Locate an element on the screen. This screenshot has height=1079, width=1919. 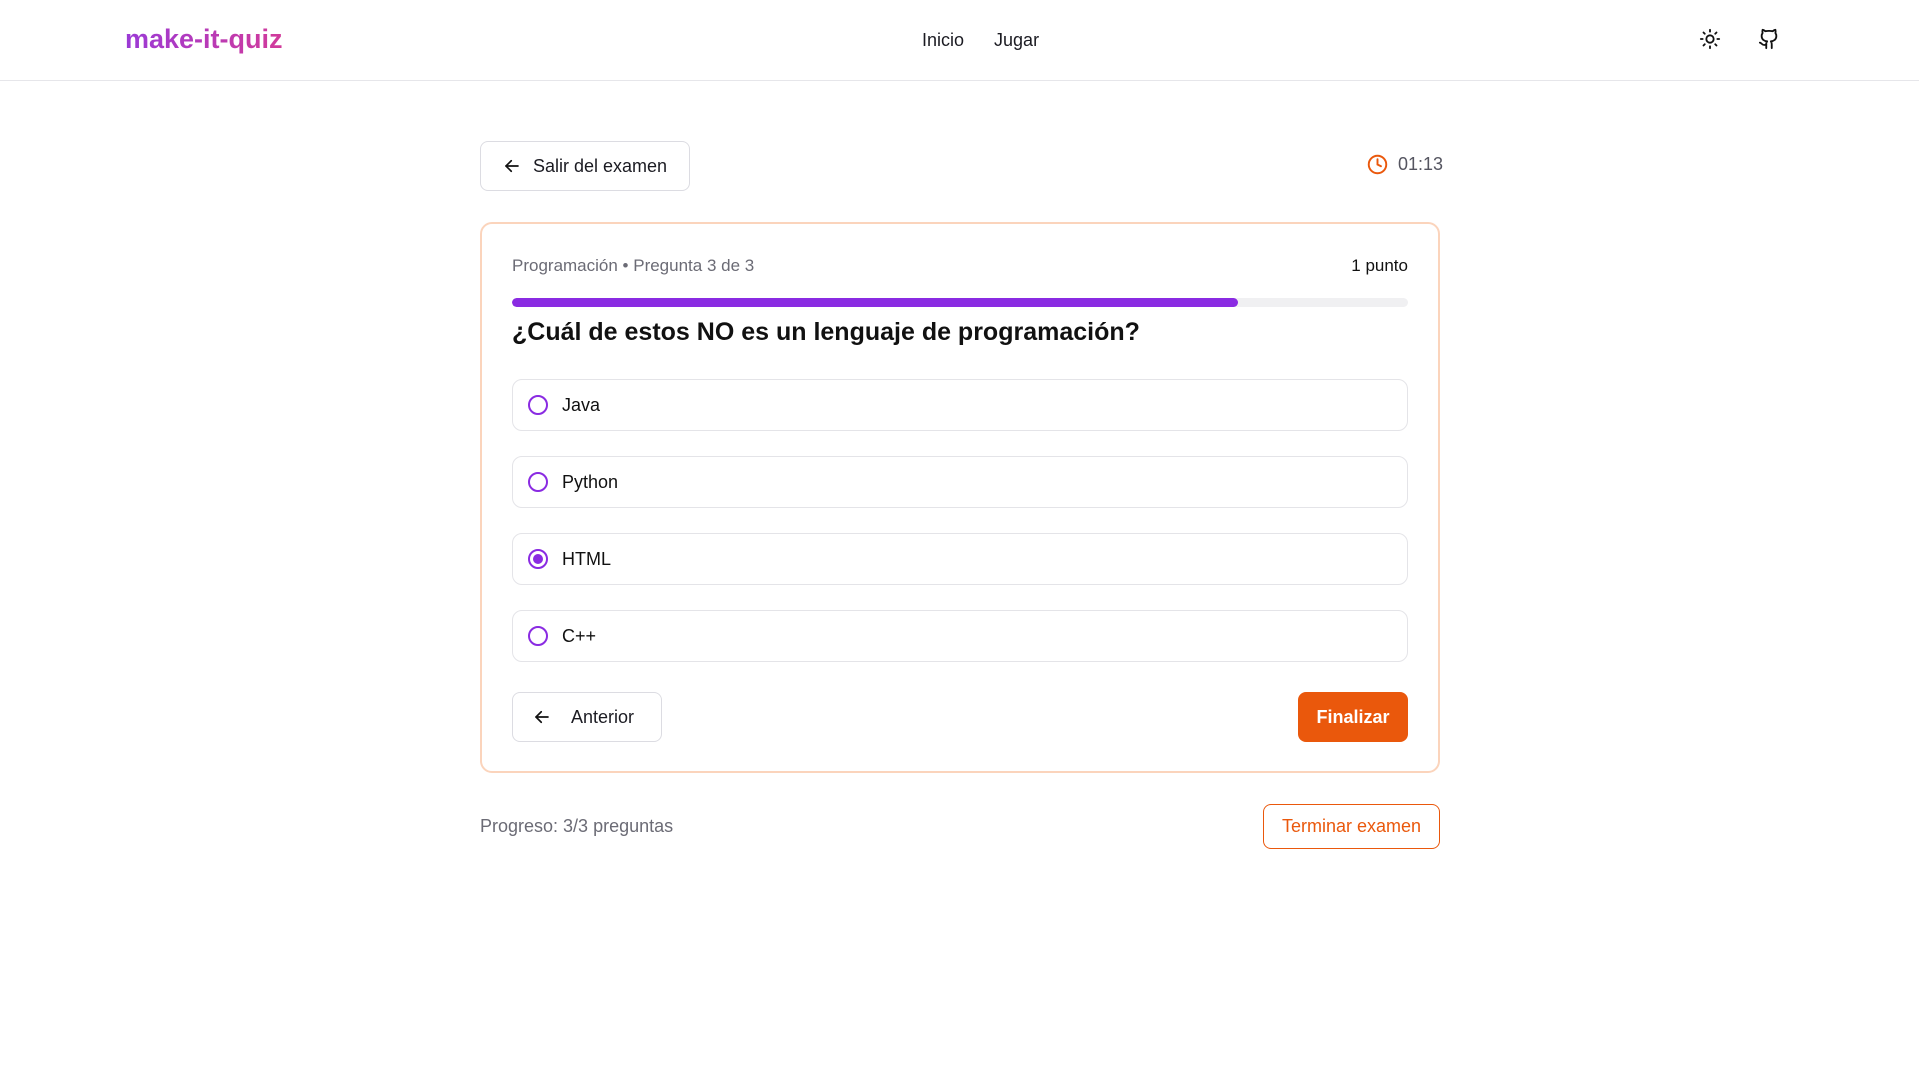
previous-button: Anterior is located at coordinates (587, 717).